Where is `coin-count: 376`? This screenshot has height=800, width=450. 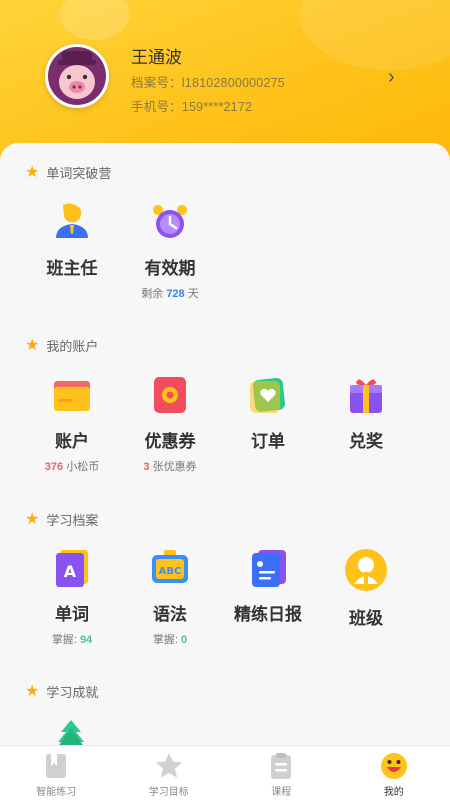 coin-count: 376 is located at coordinates (54, 467).